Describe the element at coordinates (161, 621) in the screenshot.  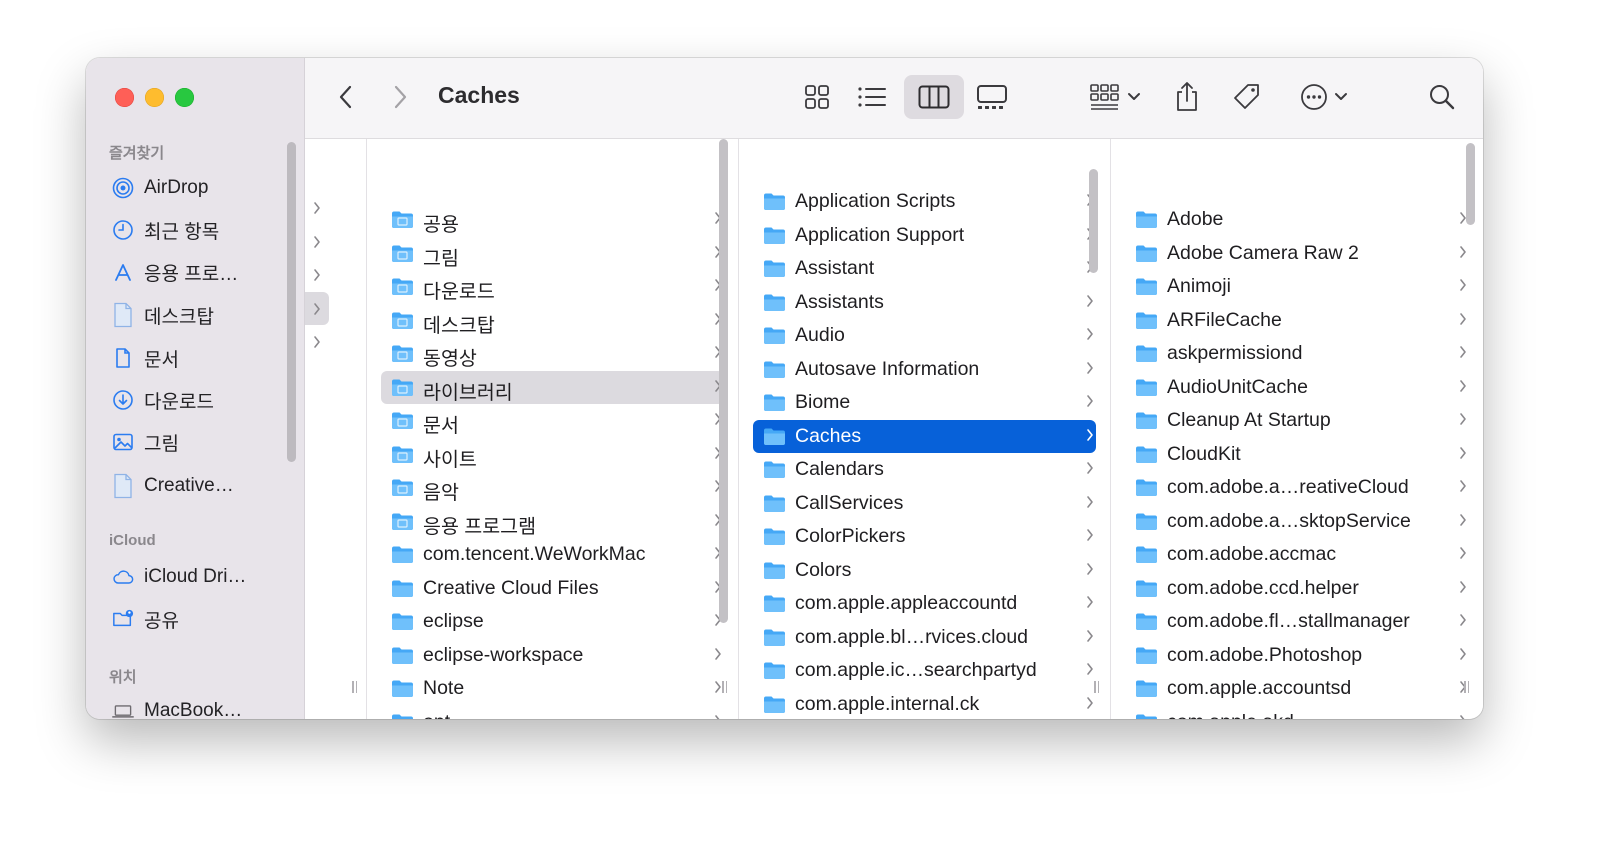
I see `sidebar-item-label: 공유` at that location.